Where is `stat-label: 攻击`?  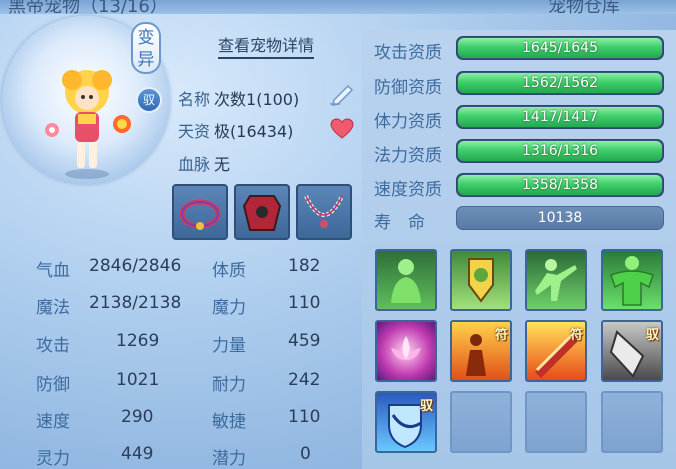
stat-label: 攻击 is located at coordinates (53, 346).